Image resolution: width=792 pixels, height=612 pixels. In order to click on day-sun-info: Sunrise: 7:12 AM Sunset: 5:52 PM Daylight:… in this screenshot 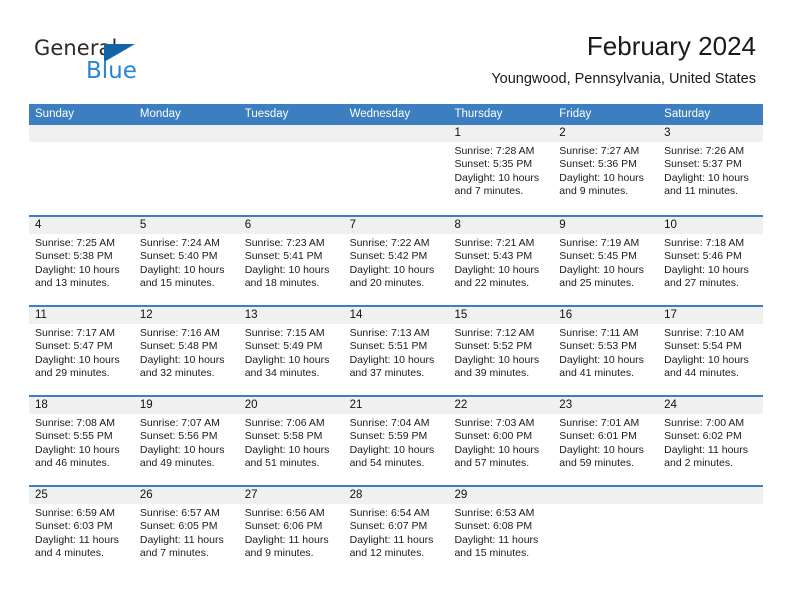, I will do `click(500, 352)`.